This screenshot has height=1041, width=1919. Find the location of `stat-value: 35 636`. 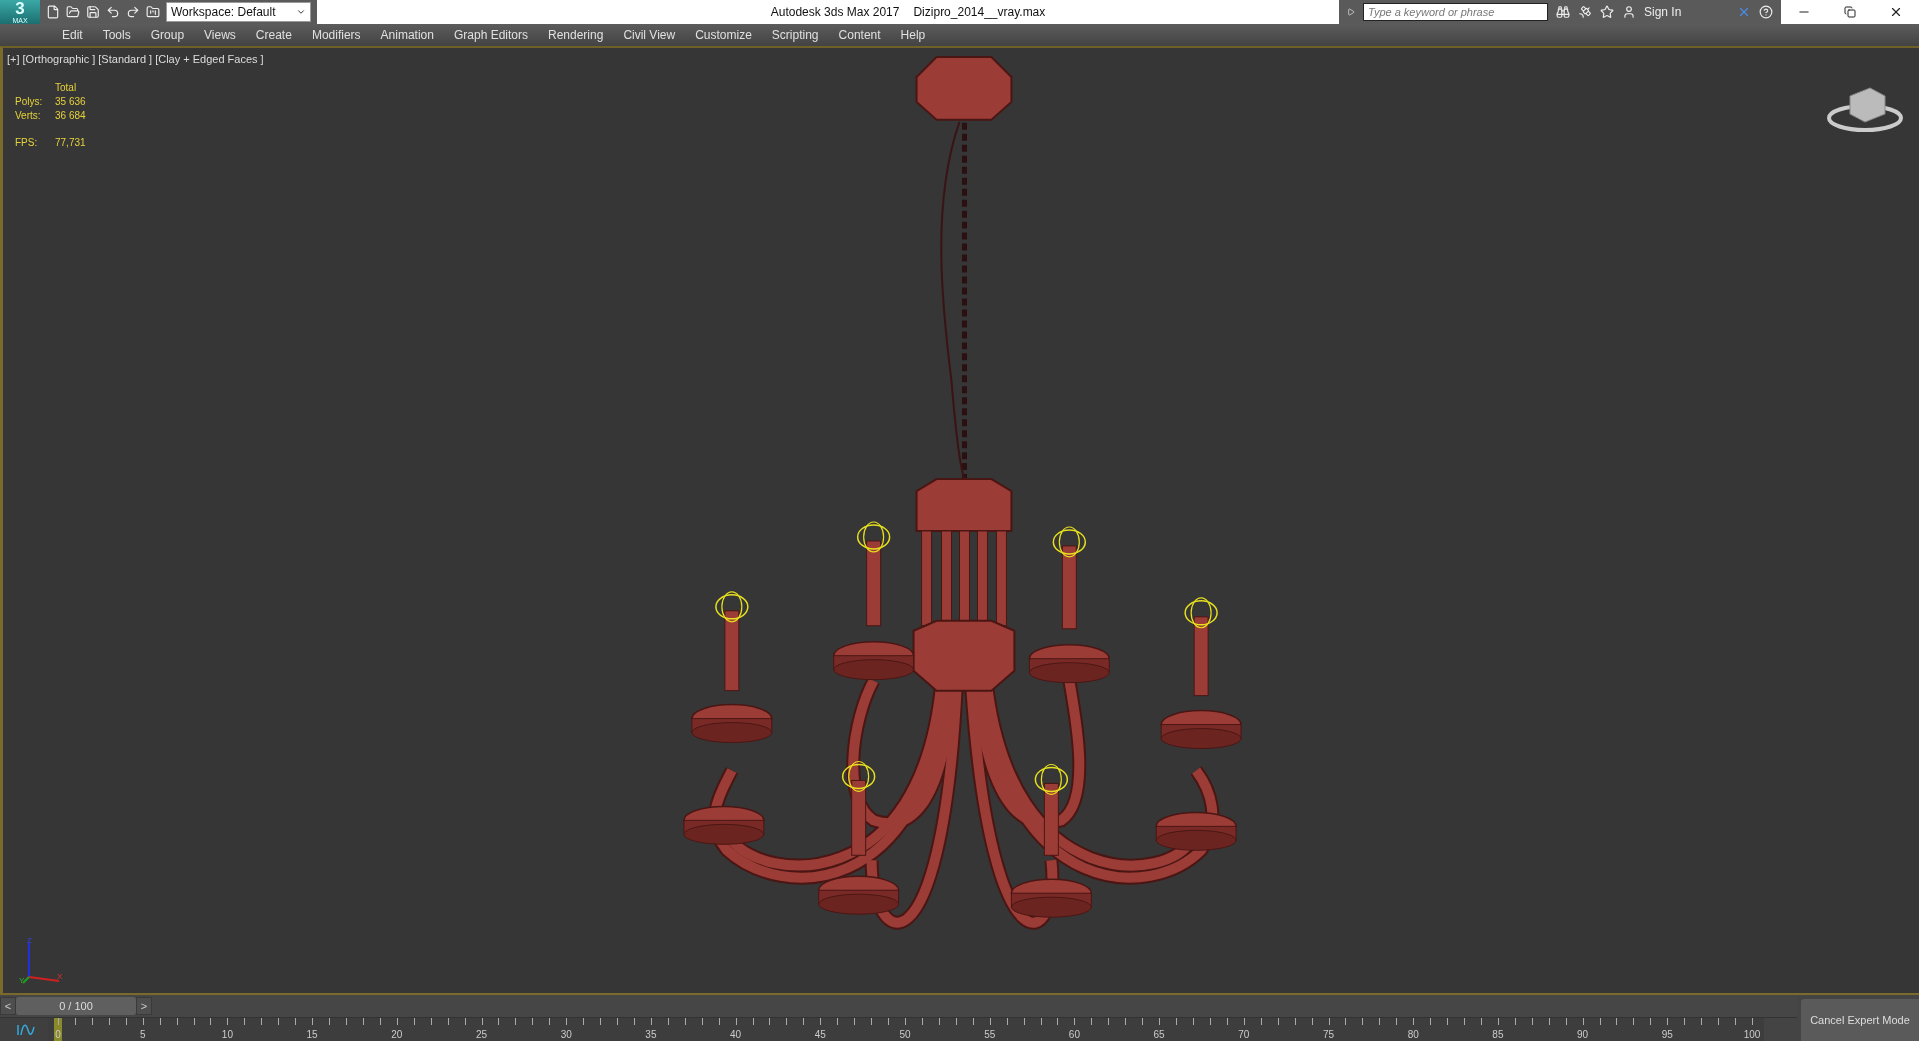

stat-value: 35 636 is located at coordinates (71, 101).